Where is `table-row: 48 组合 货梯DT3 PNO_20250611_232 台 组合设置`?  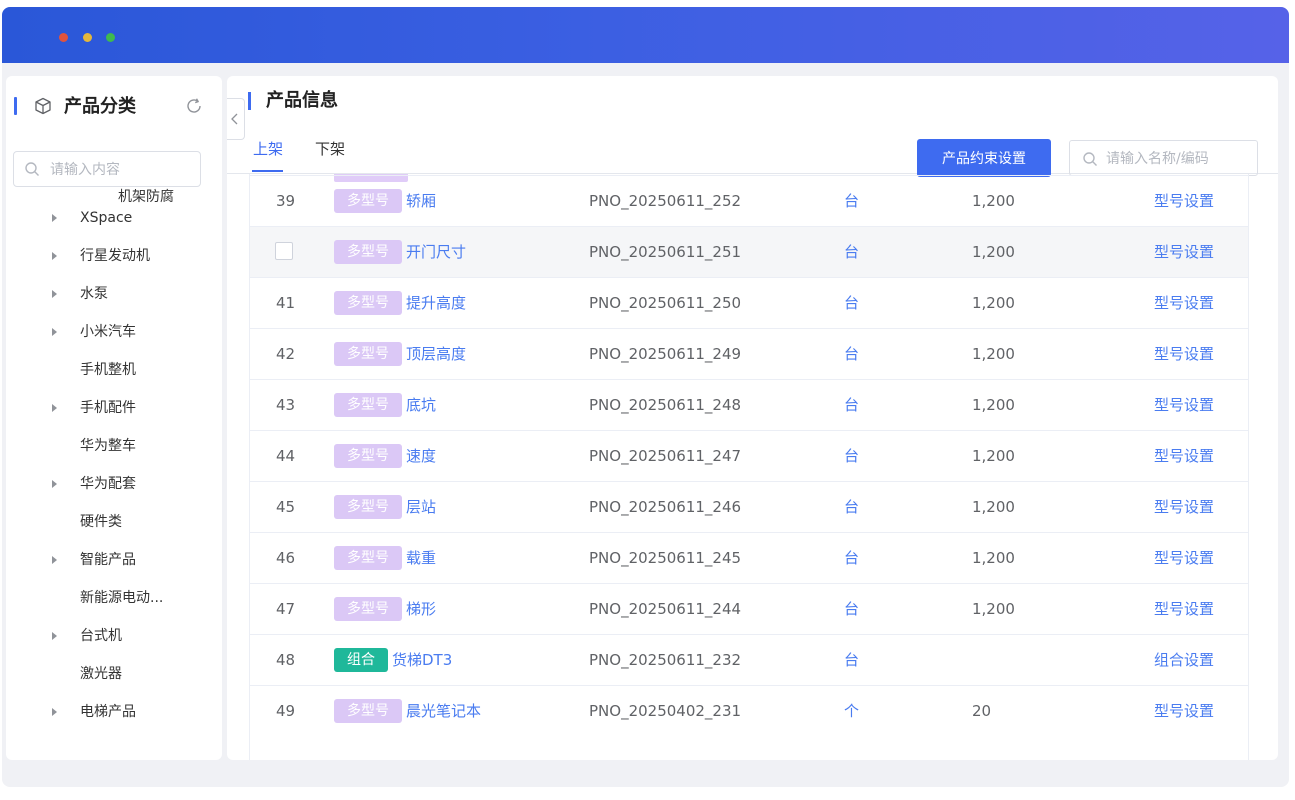
table-row: 48 组合 货梯DT3 PNO_20250611_232 台 组合设置 is located at coordinates (749, 659).